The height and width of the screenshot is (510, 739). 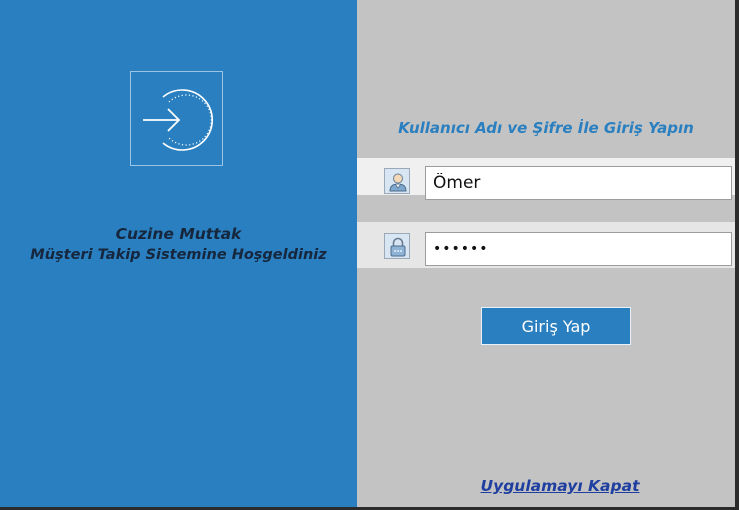 I want to click on login-arrow-icon, so click(x=176, y=118).